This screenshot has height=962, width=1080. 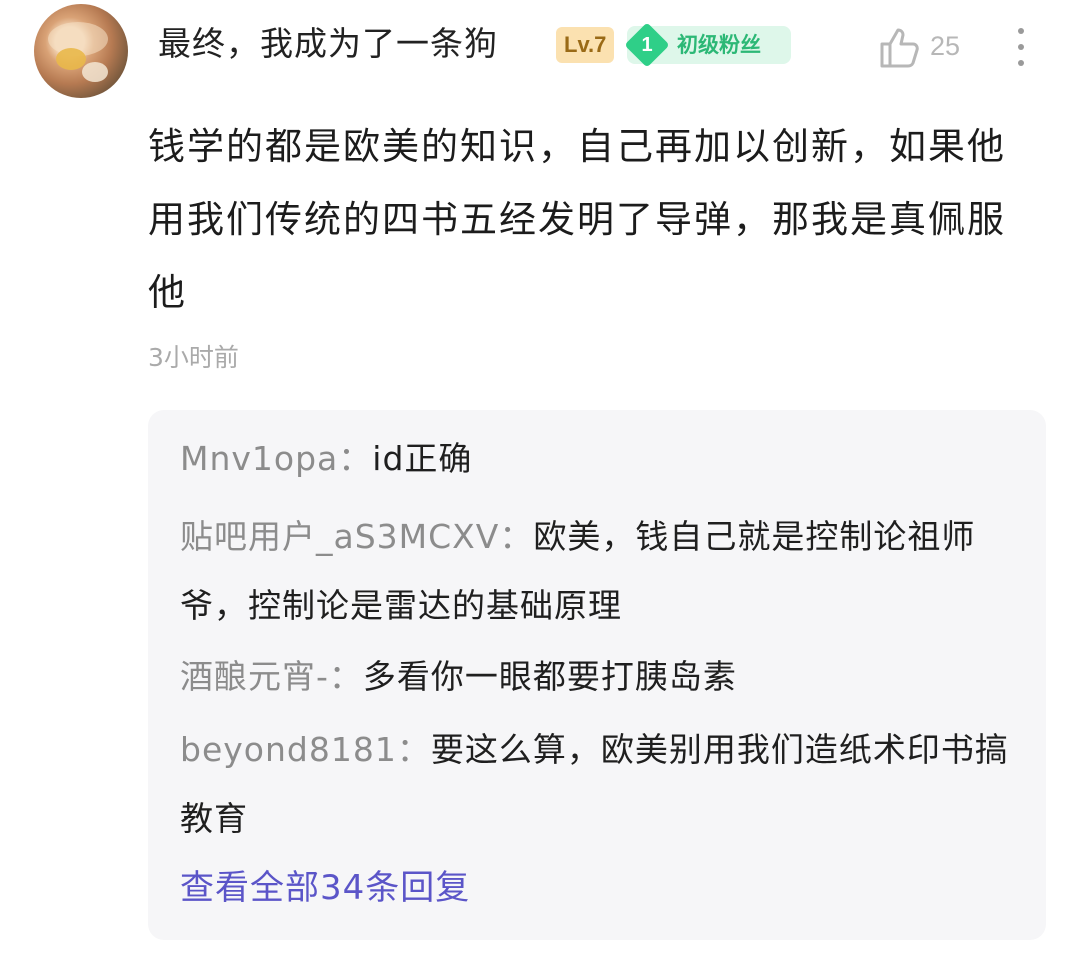 I want to click on reply-author: Mnv1opa：, so click(x=276, y=458).